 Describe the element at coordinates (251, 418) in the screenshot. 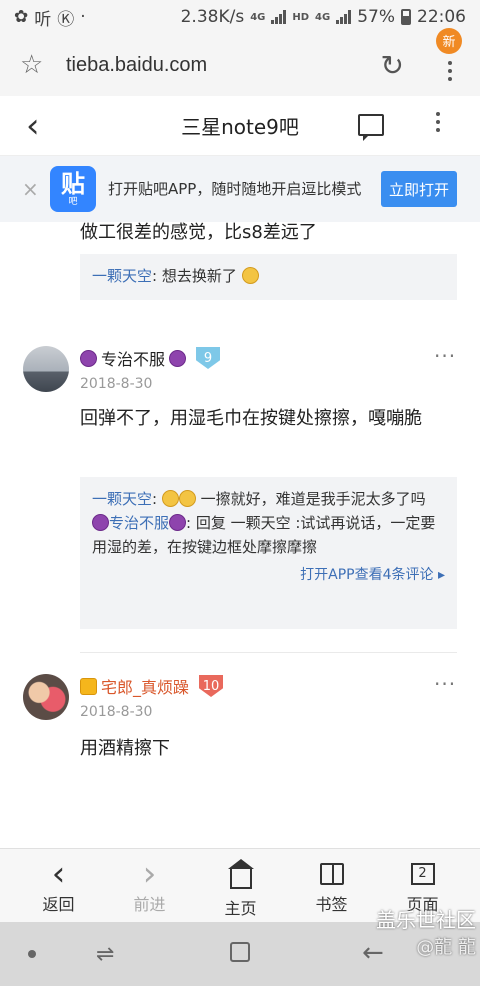

I see `post-body: 回弹不了，用湿毛巾在按键处擦擦，嘎嘣脆` at that location.